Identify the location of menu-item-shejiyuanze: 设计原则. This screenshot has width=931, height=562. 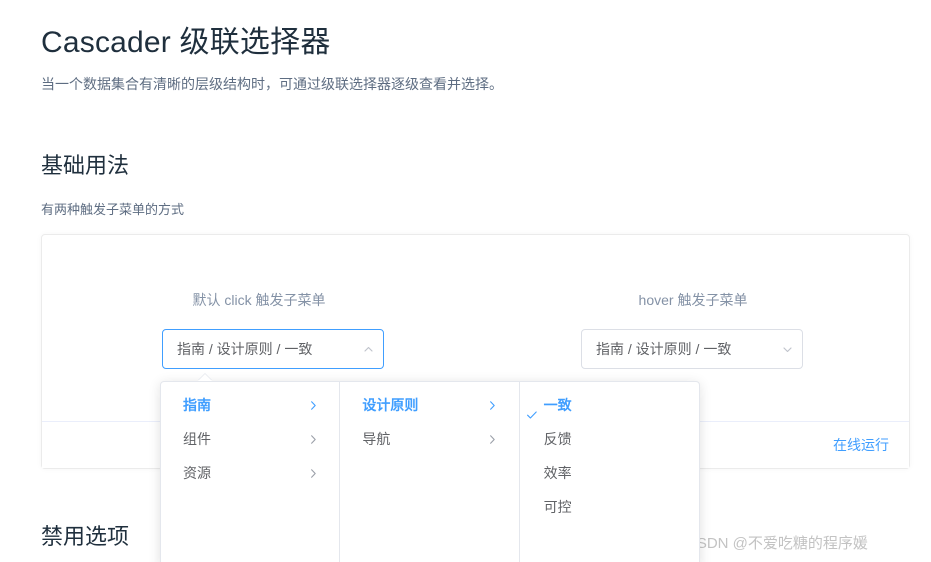
(429, 405).